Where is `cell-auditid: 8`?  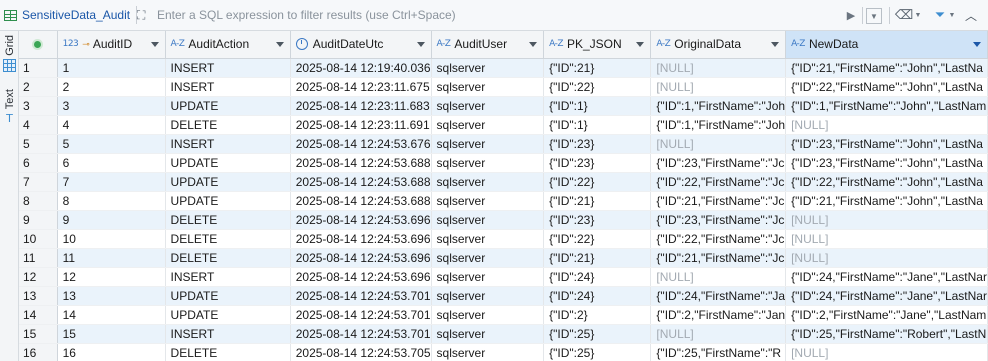 cell-auditid: 8 is located at coordinates (111, 201).